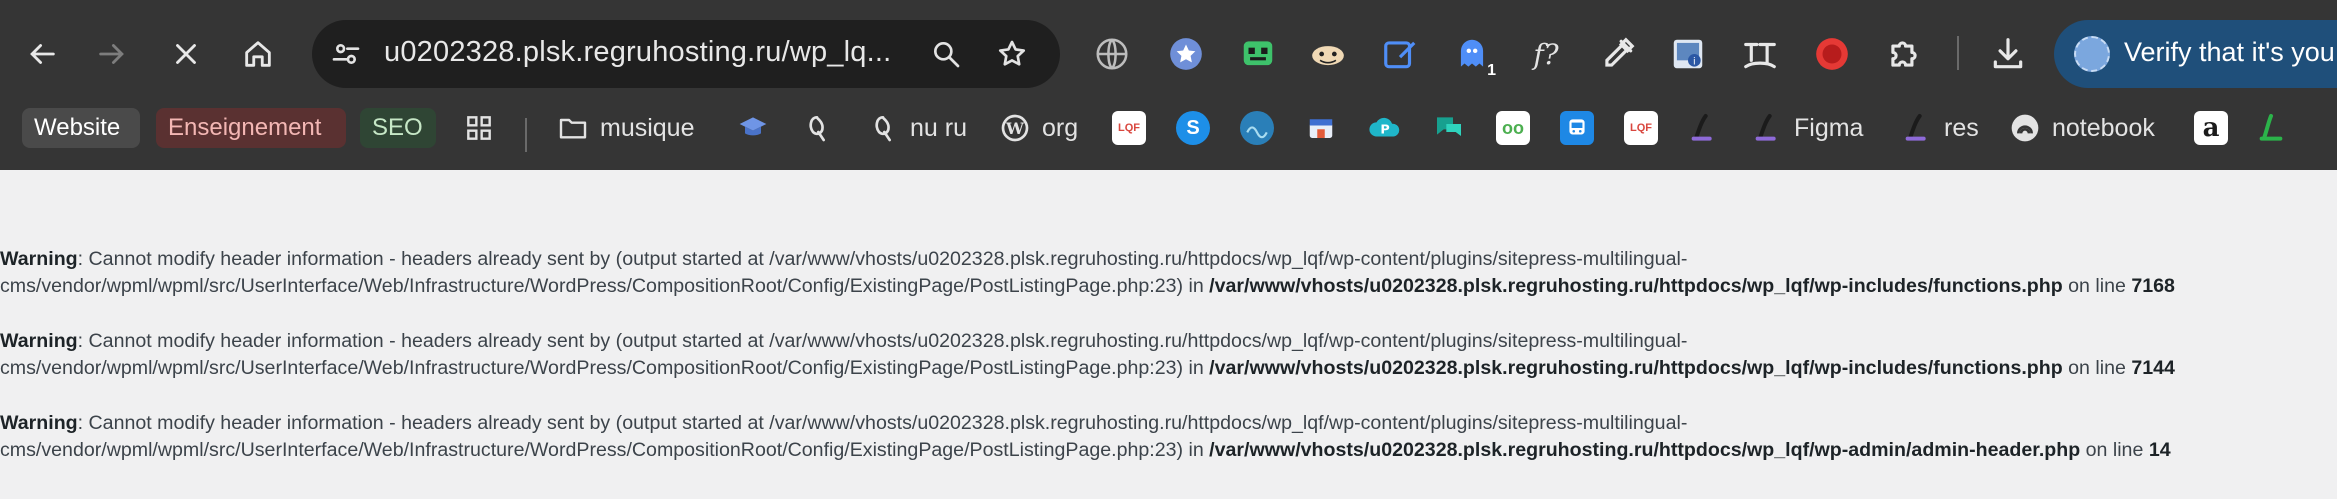  Describe the element at coordinates (573, 128) in the screenshot. I see `folder-icon` at that location.